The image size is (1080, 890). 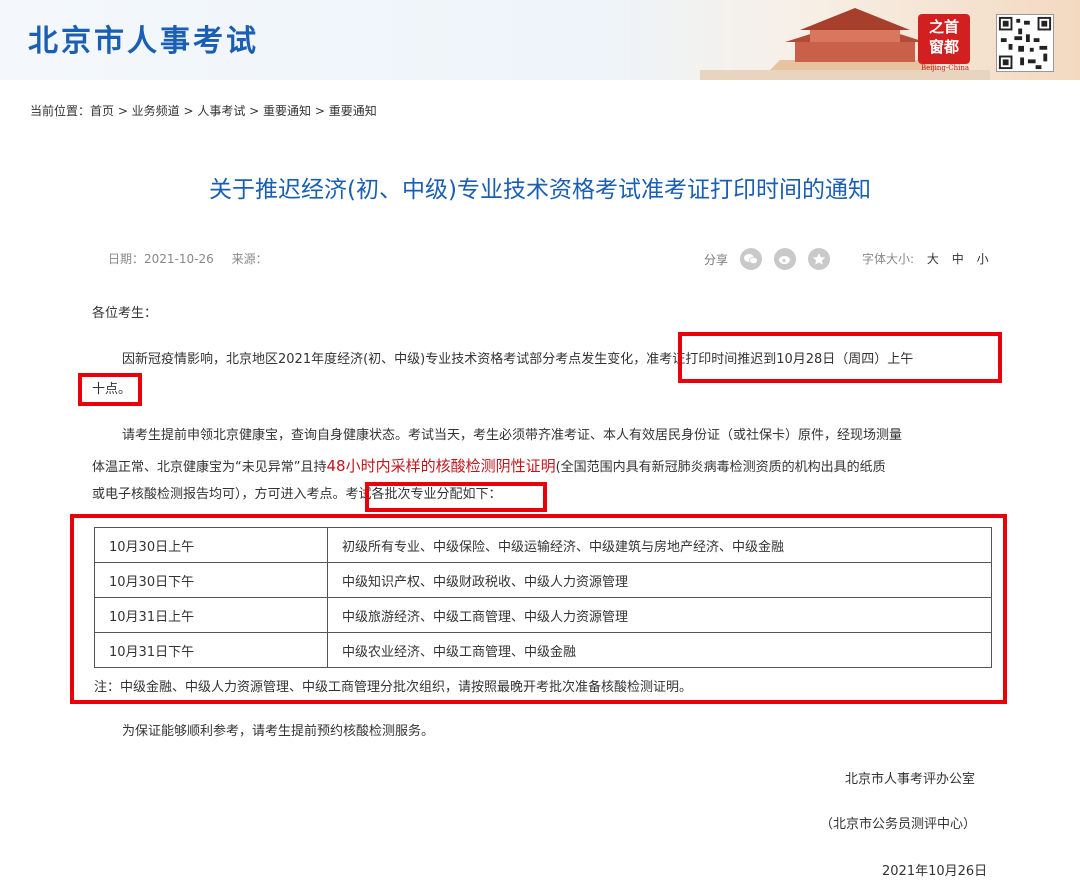 I want to click on font-size-control: 字体大小: 大 中 小, so click(x=925, y=258).